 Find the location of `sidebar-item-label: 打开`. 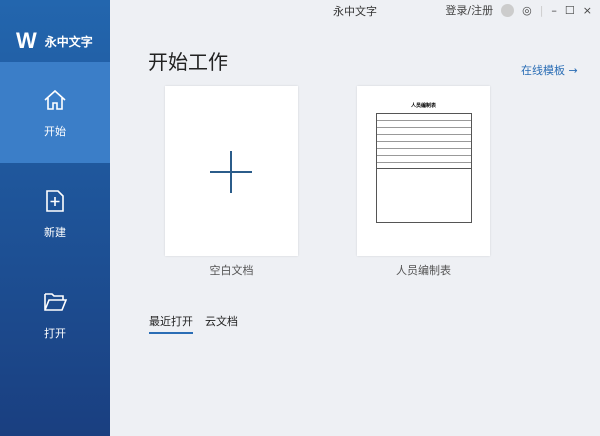

sidebar-item-label: 打开 is located at coordinates (55, 333).